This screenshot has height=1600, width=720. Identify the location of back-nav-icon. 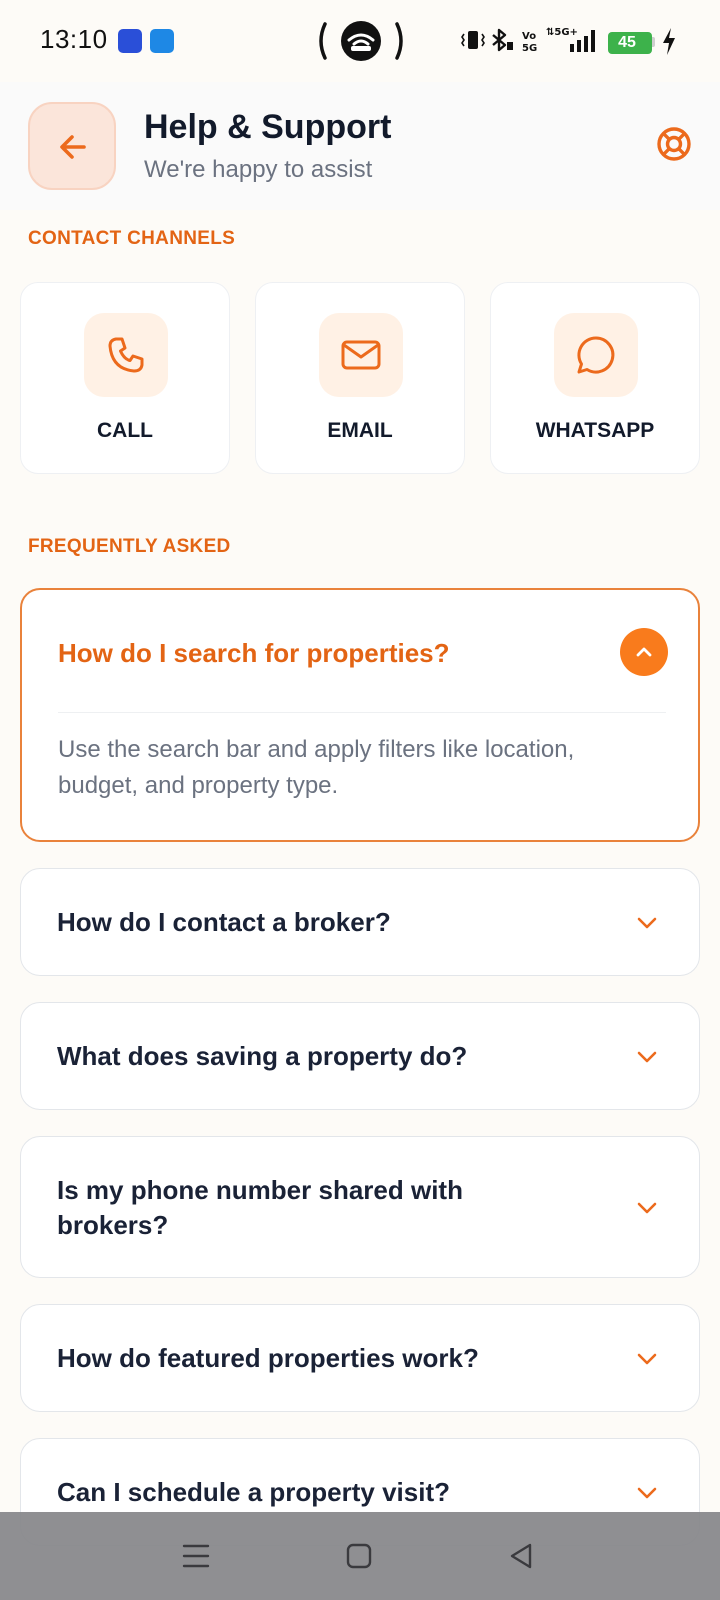
(522, 1556).